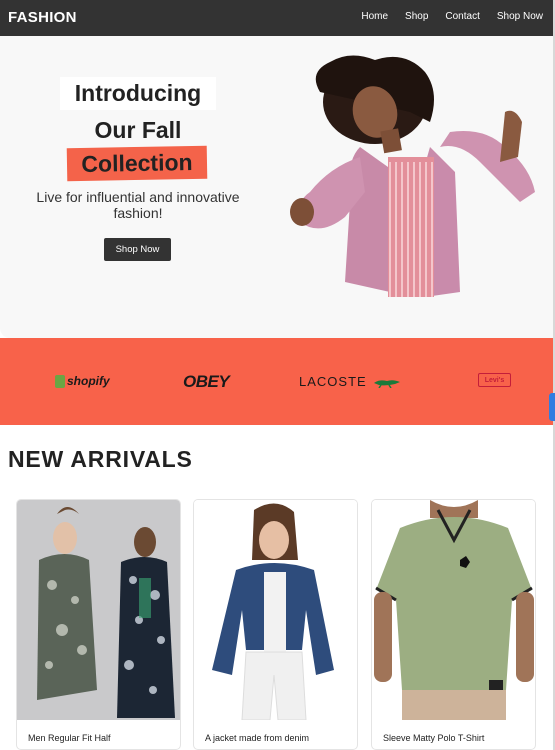 This screenshot has width=555, height=750. I want to click on product-card: A jacket made from denim, so click(275, 624).